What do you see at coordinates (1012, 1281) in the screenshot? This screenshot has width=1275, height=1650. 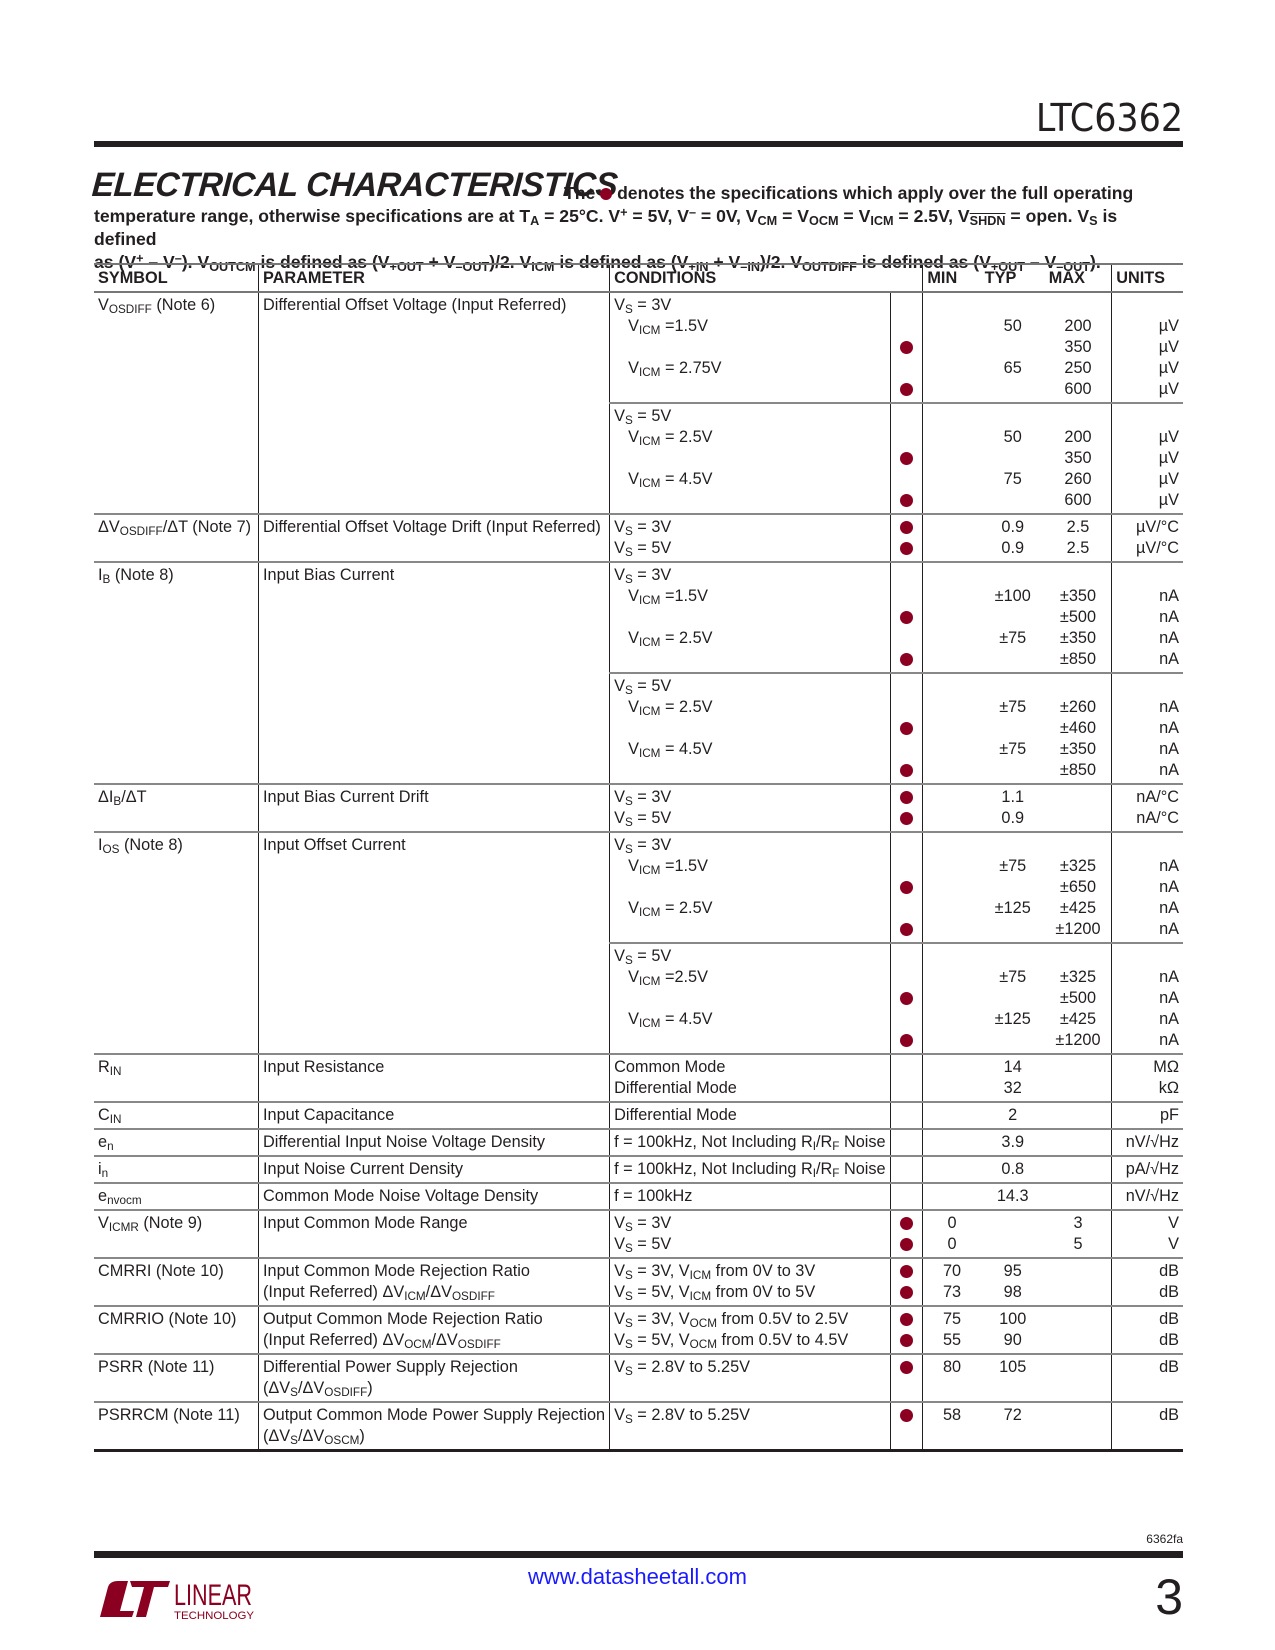 I see `cell-typ: 95 98` at bounding box center [1012, 1281].